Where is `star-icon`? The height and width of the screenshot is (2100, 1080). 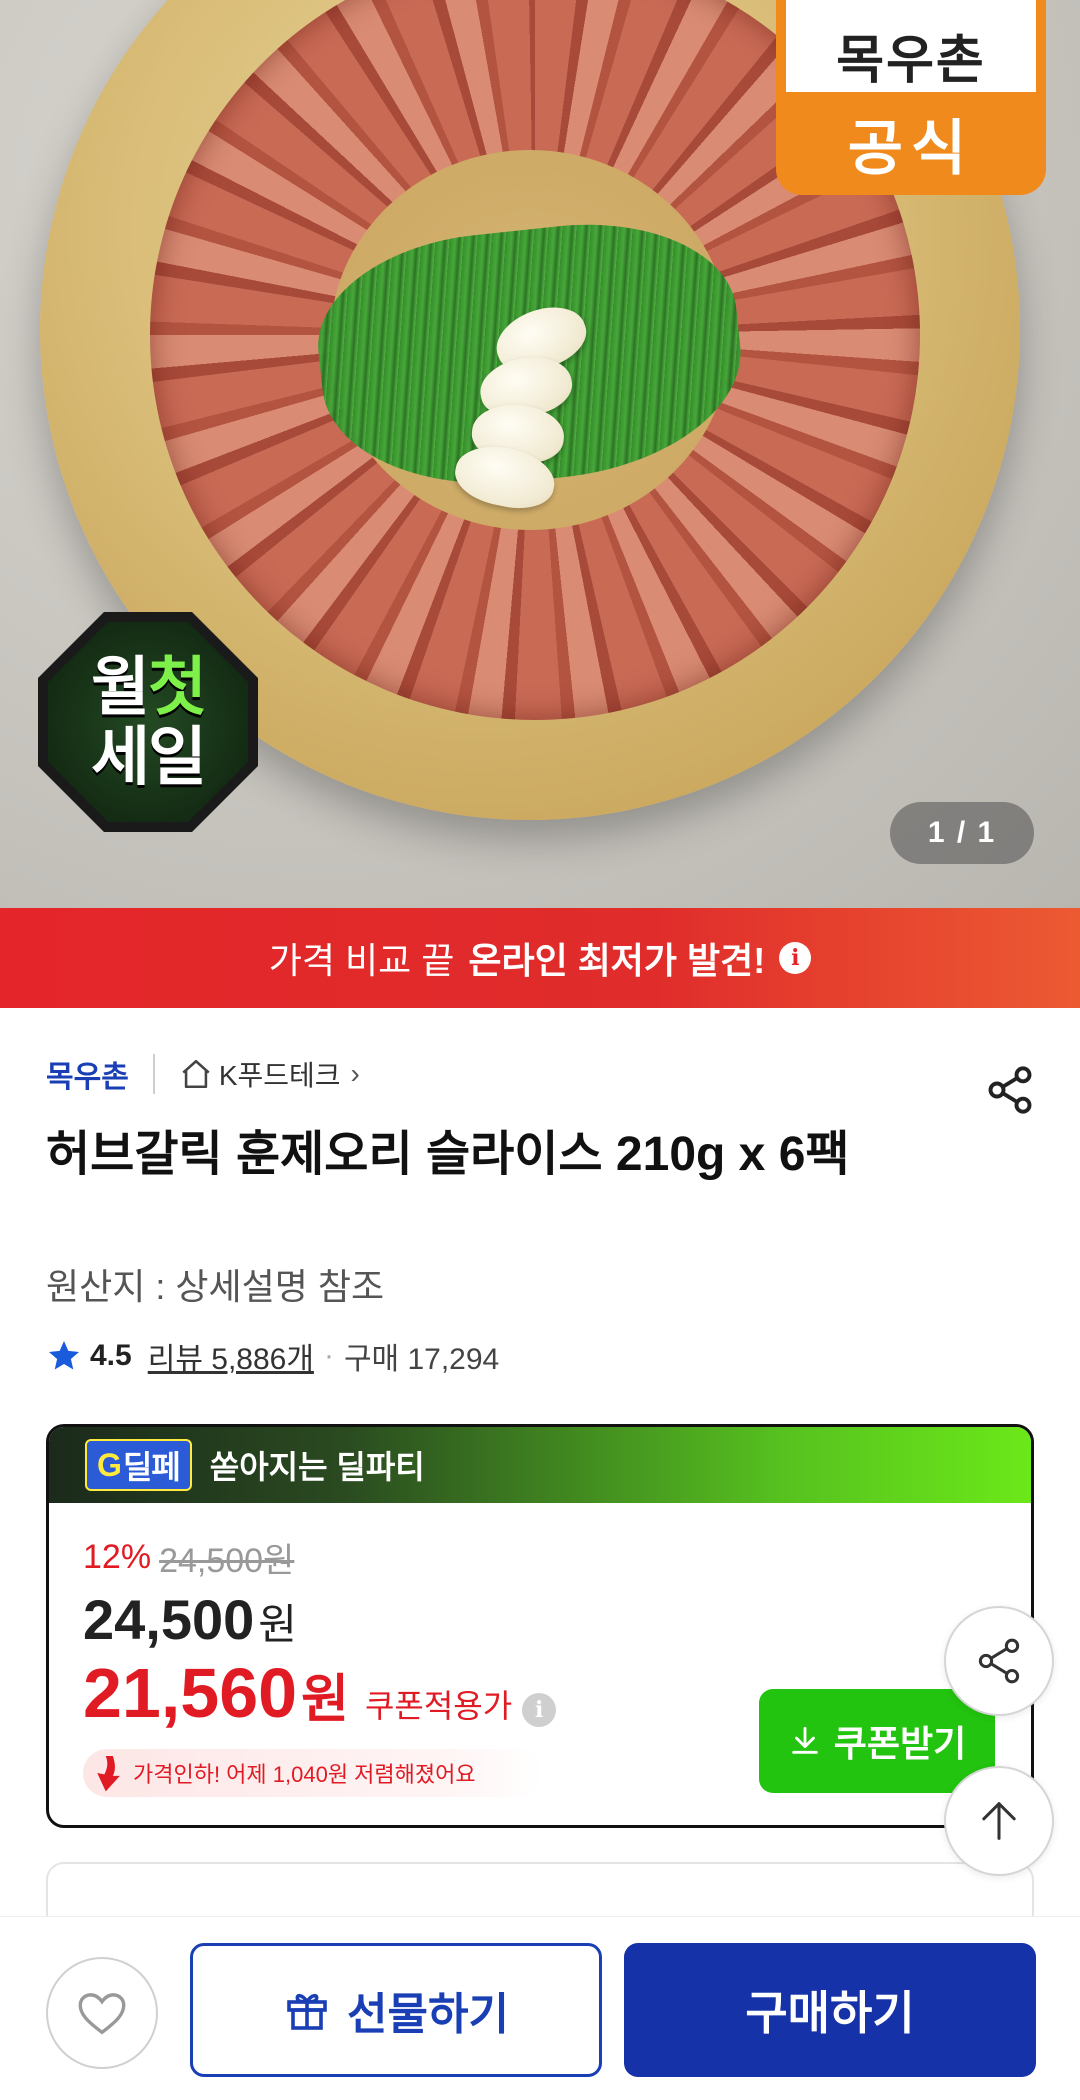
star-icon is located at coordinates (64, 1355).